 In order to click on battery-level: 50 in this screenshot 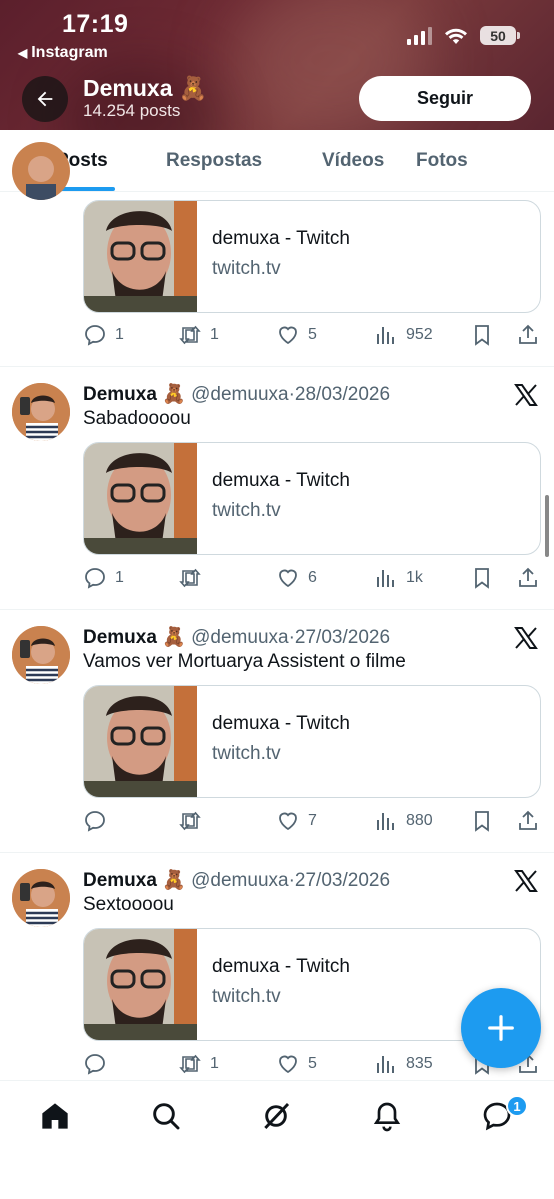, I will do `click(498, 35)`.